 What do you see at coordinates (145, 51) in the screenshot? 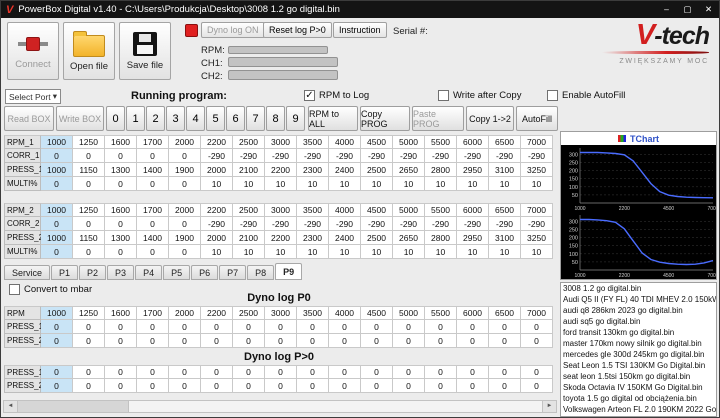
I see `save-file-button: Save file` at bounding box center [145, 51].